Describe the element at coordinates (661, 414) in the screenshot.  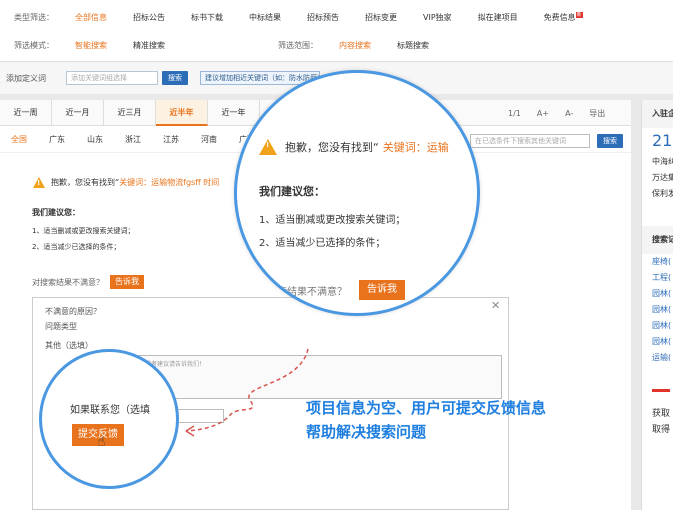
I see `sidebar-bottom-1: 获取` at that location.